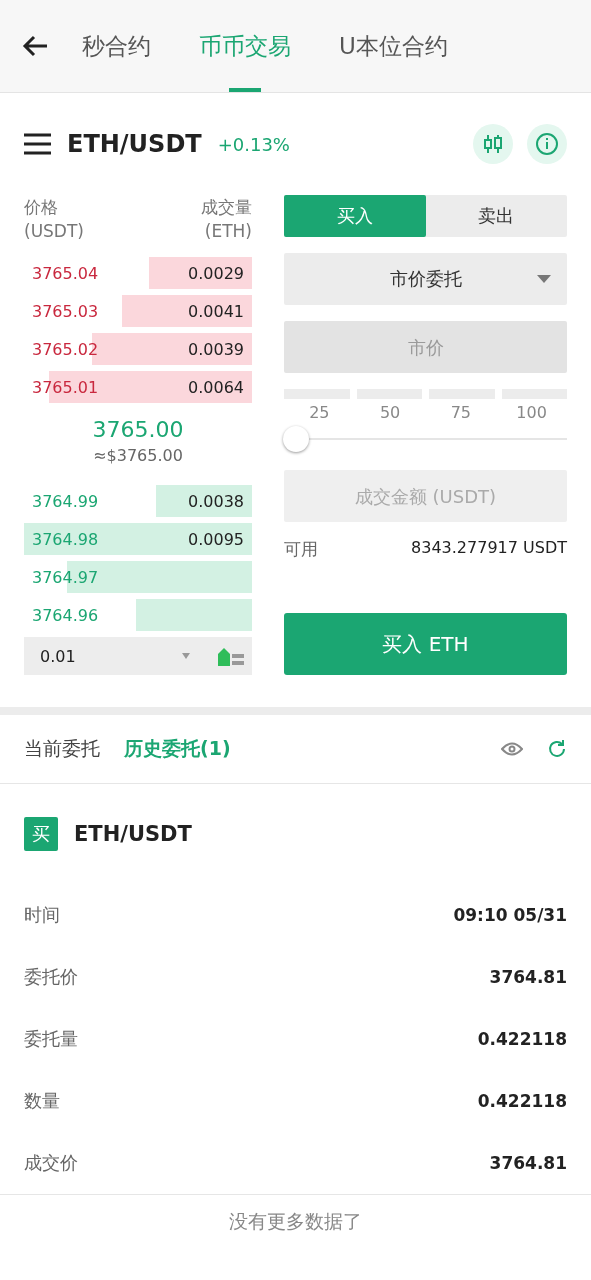 Image resolution: width=591 pixels, height=1280 pixels. What do you see at coordinates (245, 46) in the screenshot?
I see `nav-tab: 币币交易` at bounding box center [245, 46].